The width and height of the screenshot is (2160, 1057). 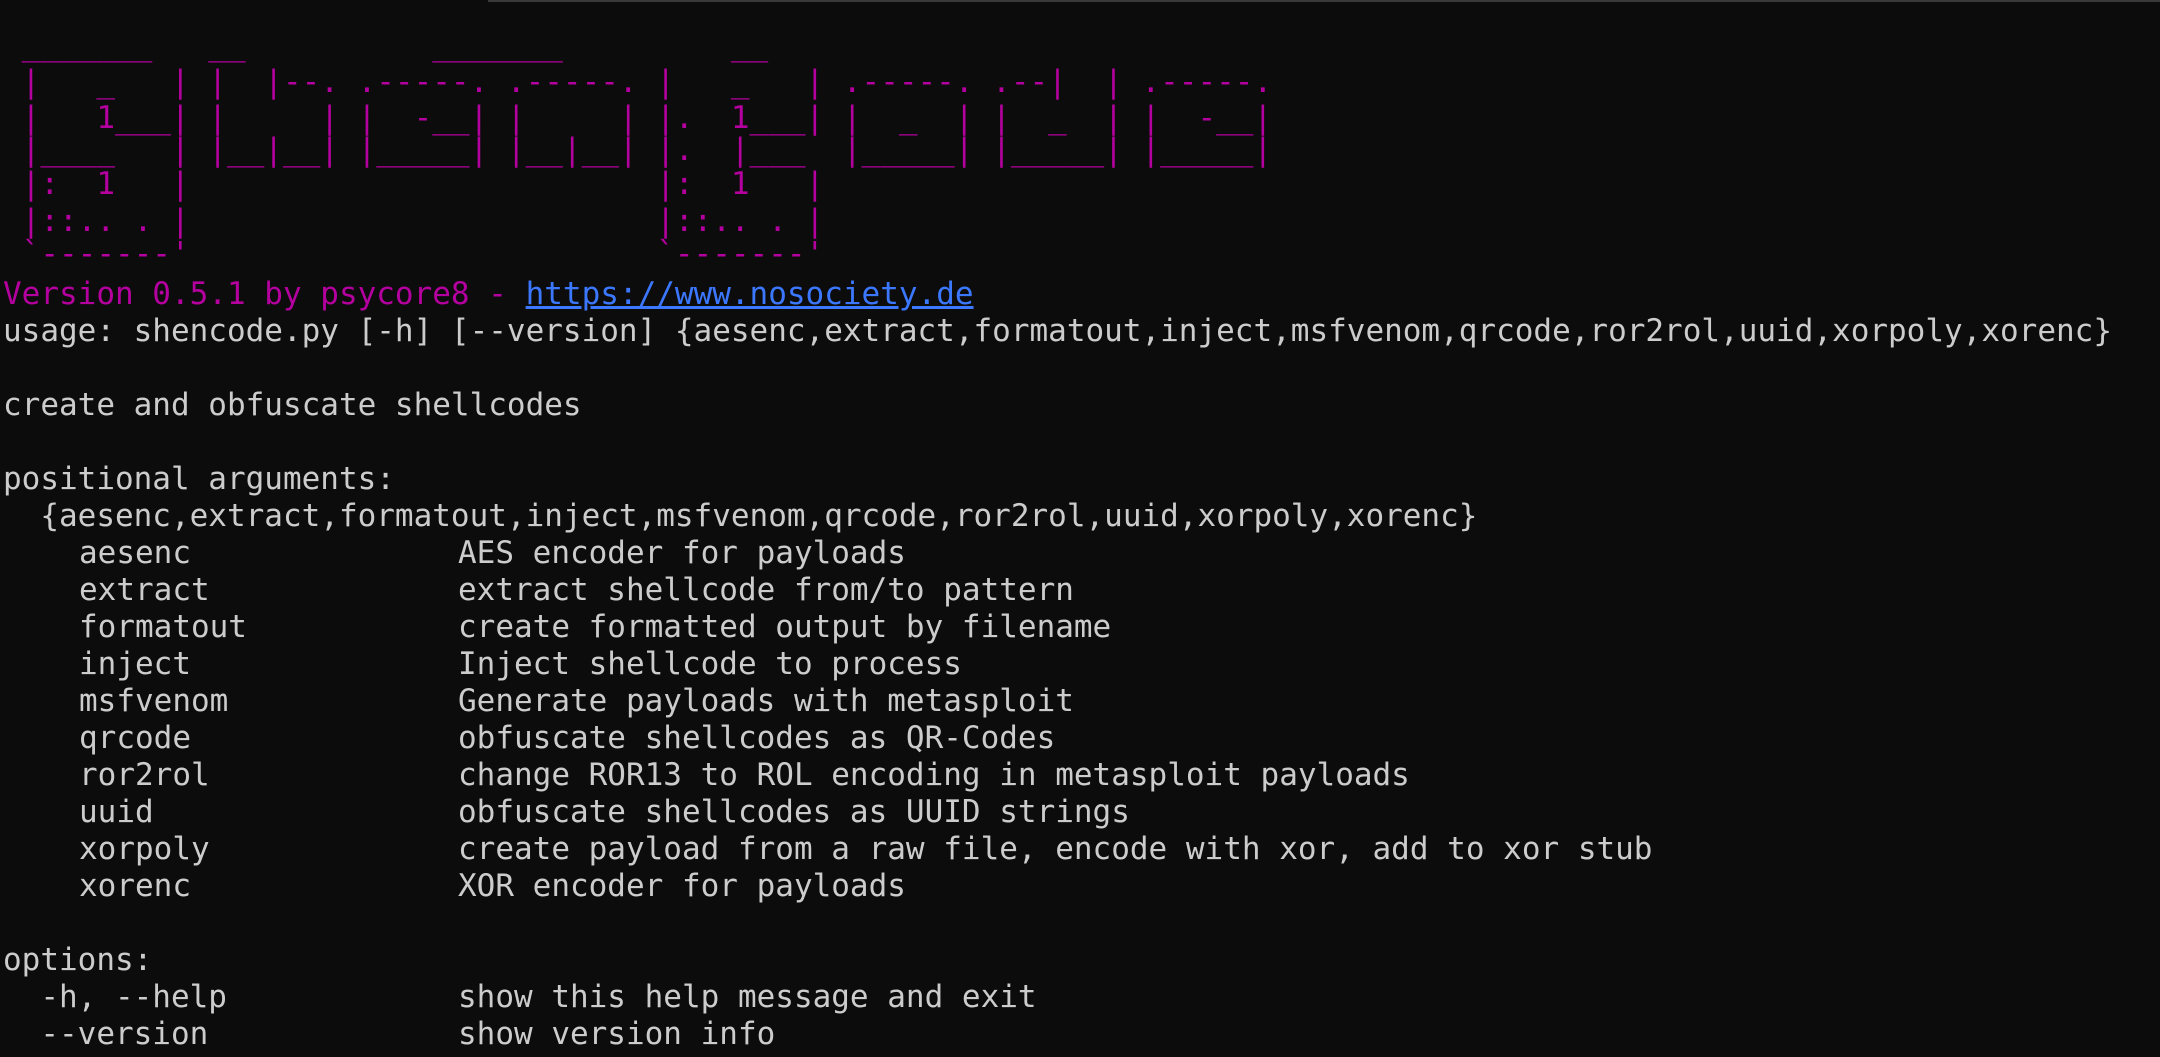 What do you see at coordinates (264, 294) in the screenshot?
I see `version-text: Version 0.5.1 by psycore8 -` at bounding box center [264, 294].